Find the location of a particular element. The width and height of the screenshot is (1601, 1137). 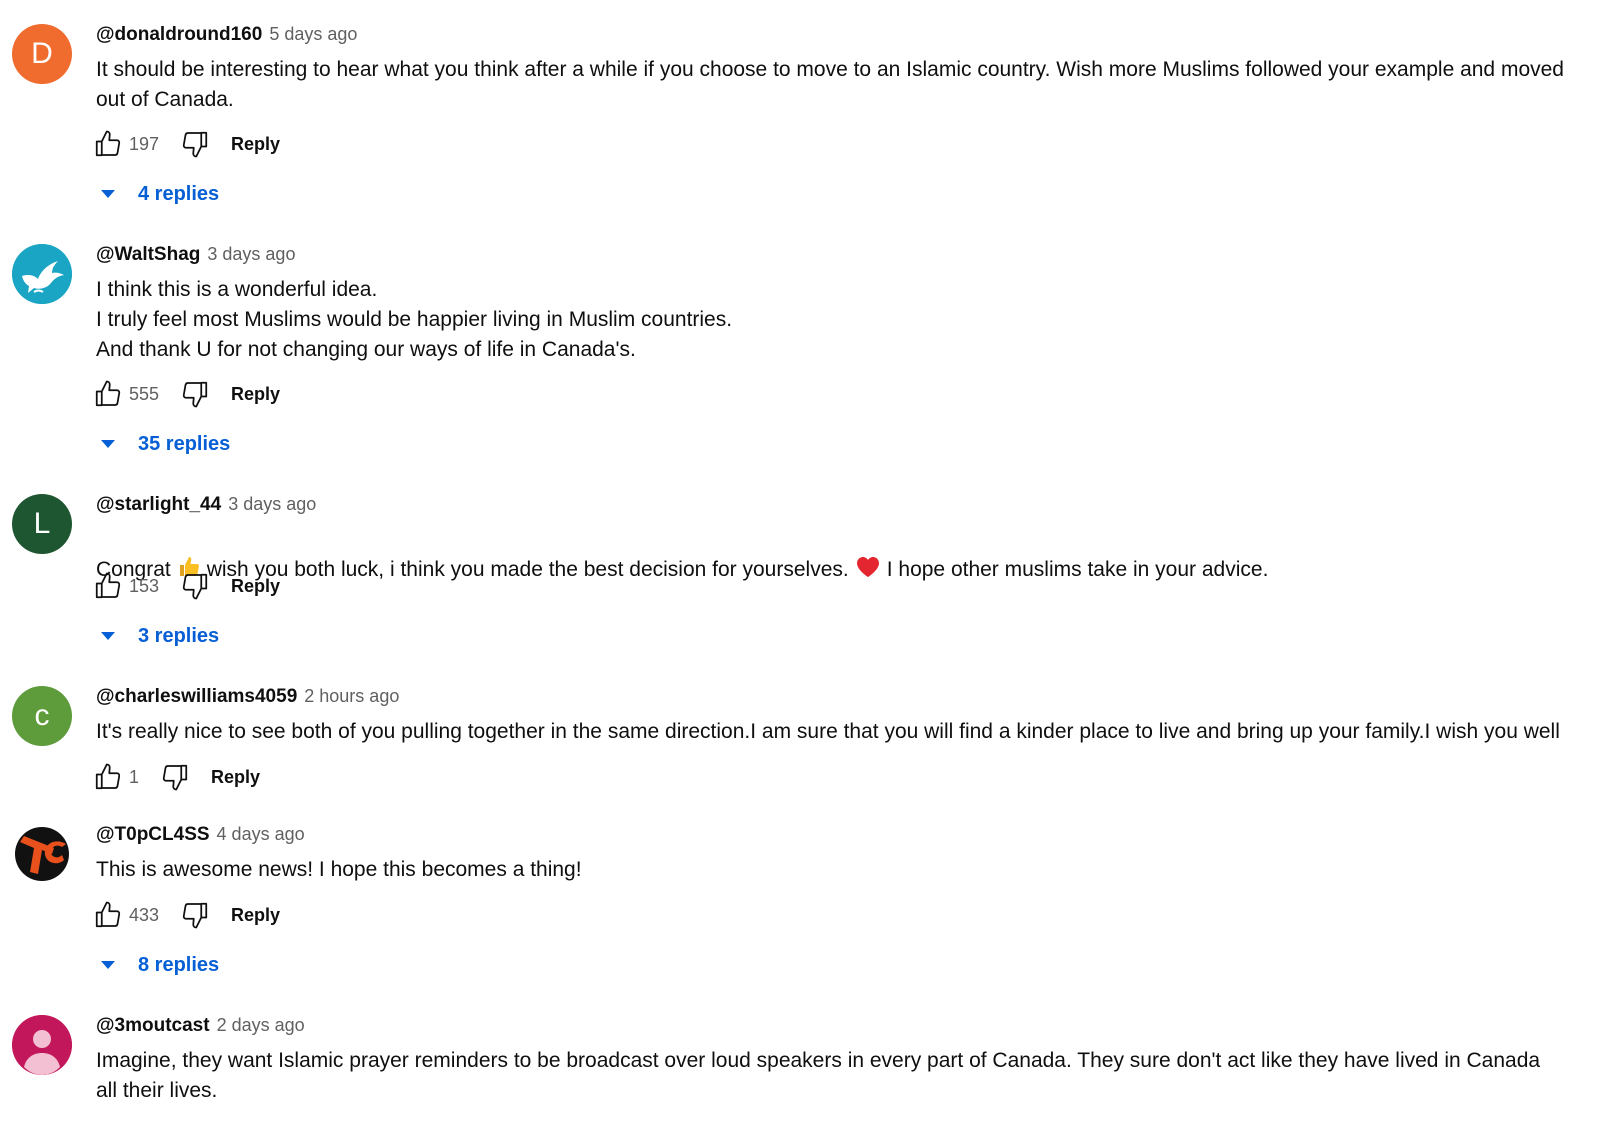

avatar: c is located at coordinates (42, 716).